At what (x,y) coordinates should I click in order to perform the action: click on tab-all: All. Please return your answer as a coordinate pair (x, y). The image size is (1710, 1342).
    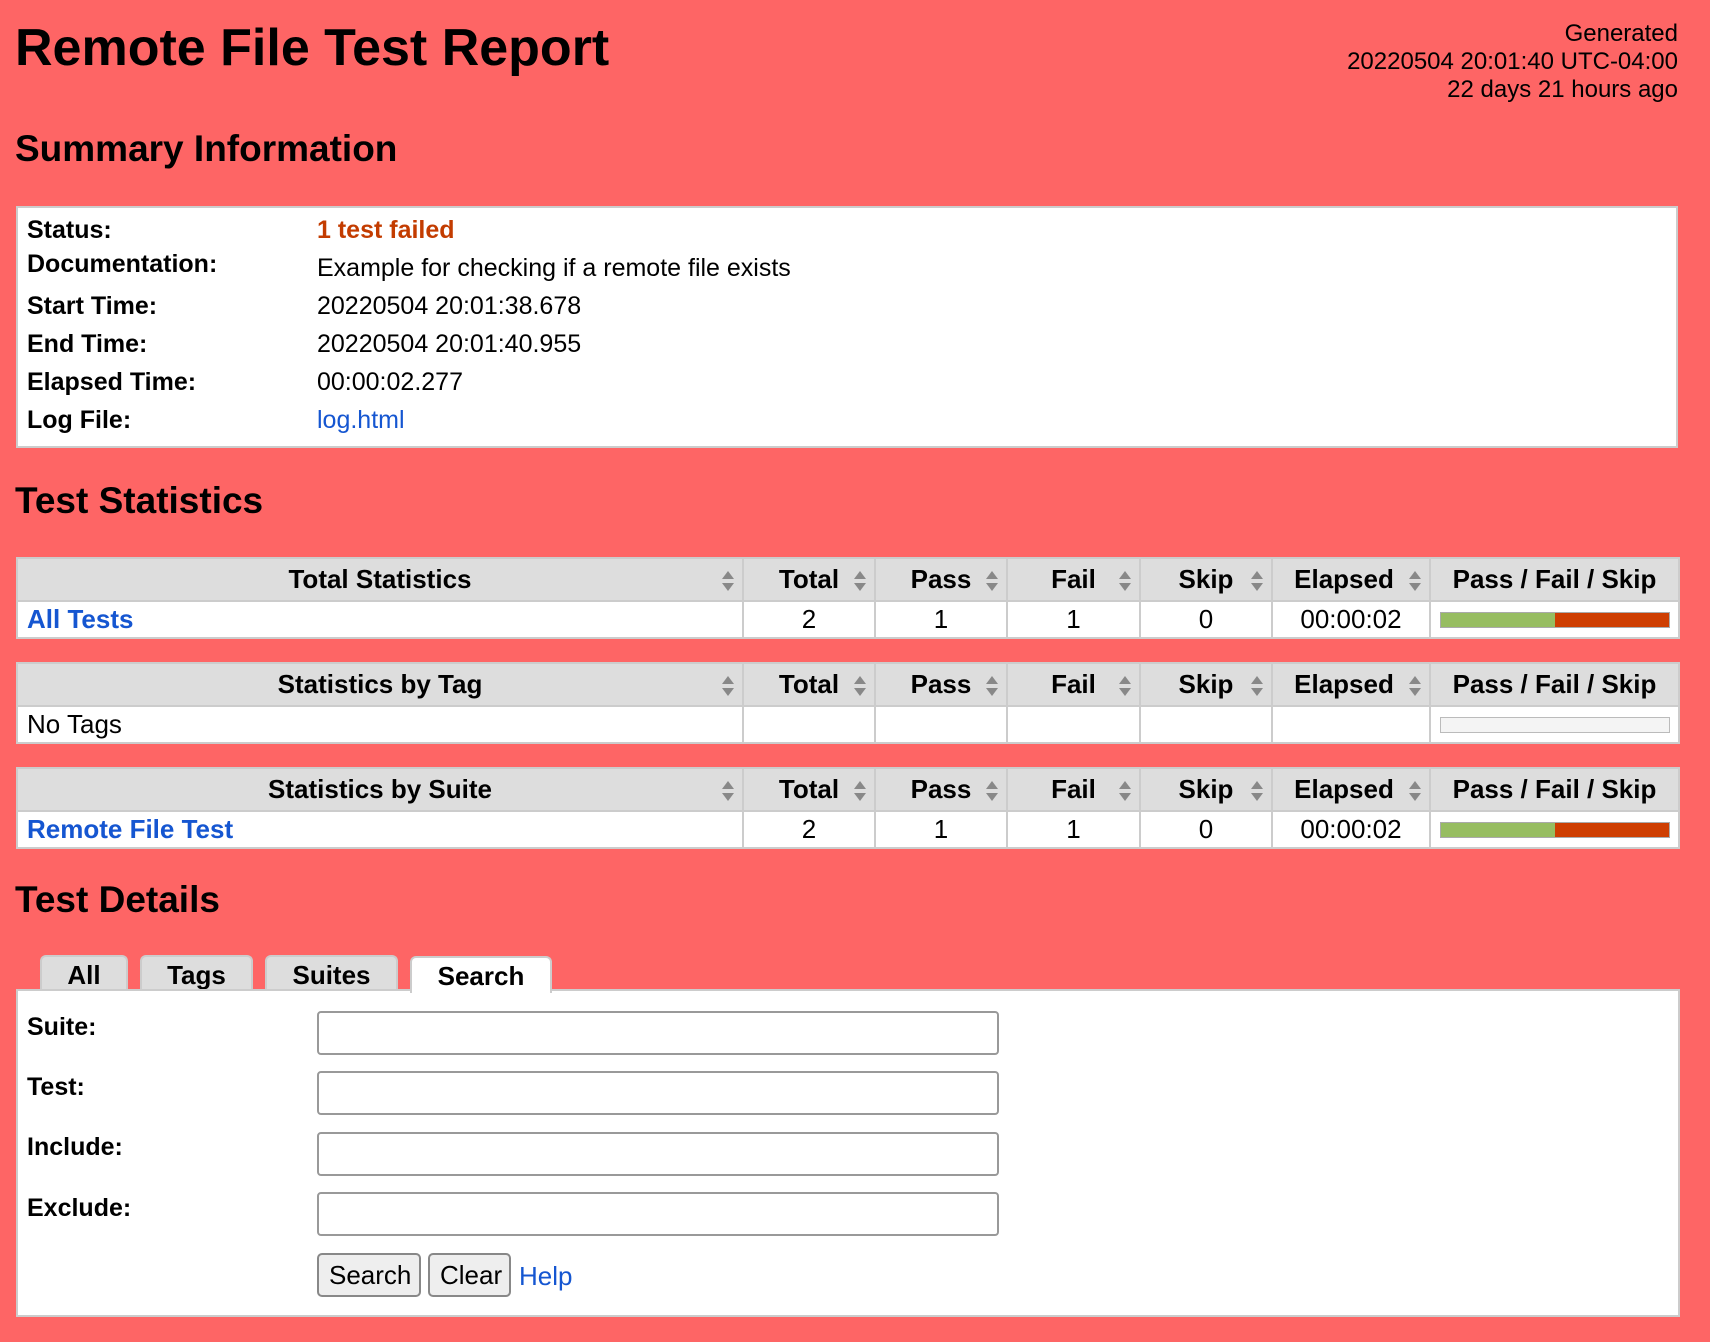
    Looking at the image, I should click on (84, 972).